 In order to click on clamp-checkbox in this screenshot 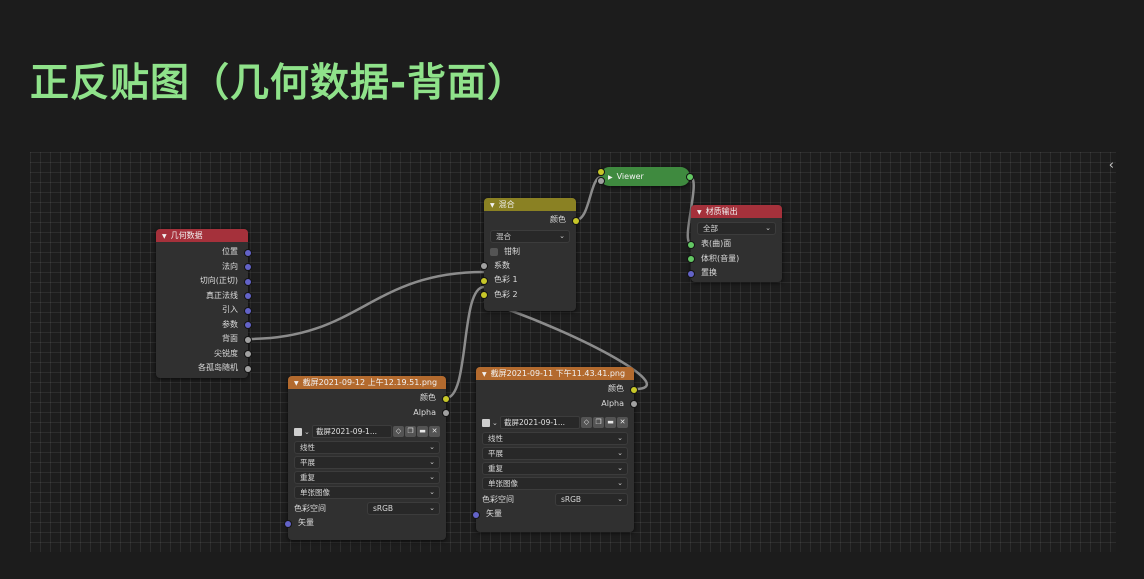, I will do `click(494, 251)`.